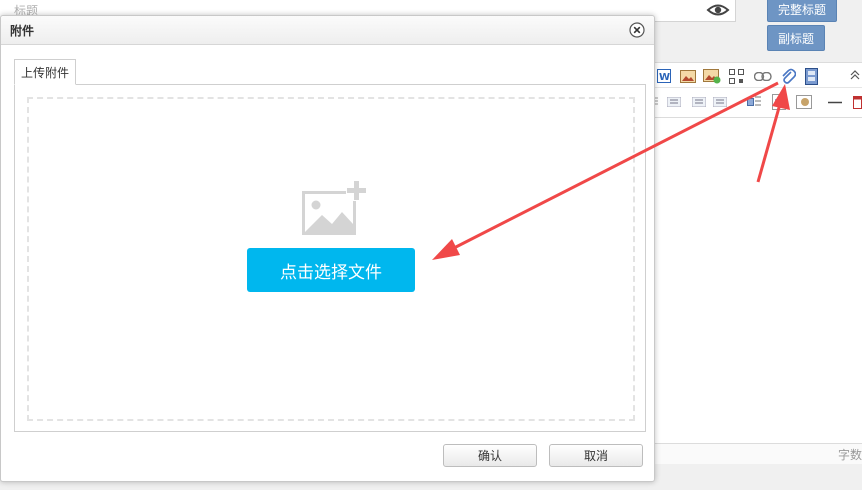 The height and width of the screenshot is (490, 862). What do you see at coordinates (857, 102) in the screenshot?
I see `date-icon` at bounding box center [857, 102].